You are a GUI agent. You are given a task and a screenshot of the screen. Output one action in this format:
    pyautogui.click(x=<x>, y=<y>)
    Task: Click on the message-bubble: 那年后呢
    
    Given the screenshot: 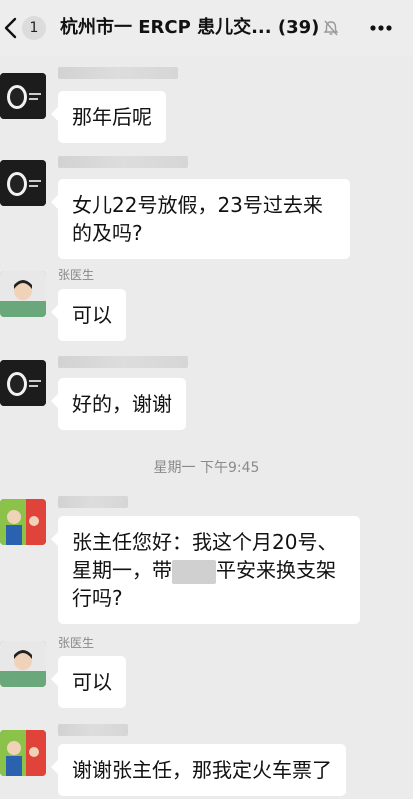 What is the action you would take?
    pyautogui.click(x=108, y=117)
    